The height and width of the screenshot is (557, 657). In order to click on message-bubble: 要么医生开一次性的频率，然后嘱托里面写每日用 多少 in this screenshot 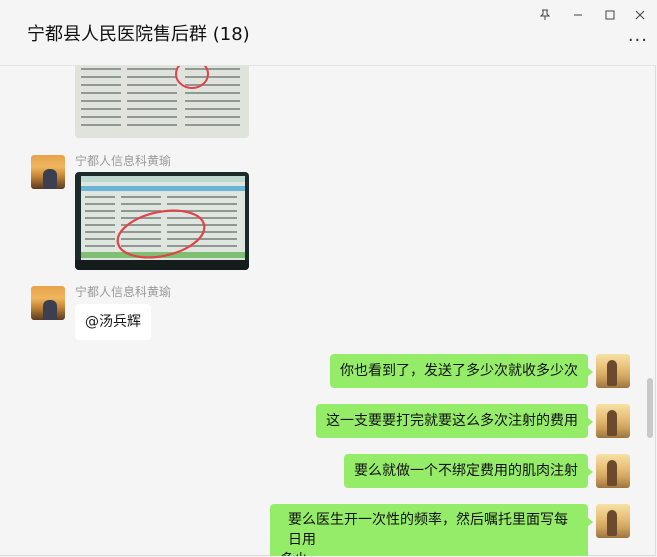, I will do `click(431, 530)`.